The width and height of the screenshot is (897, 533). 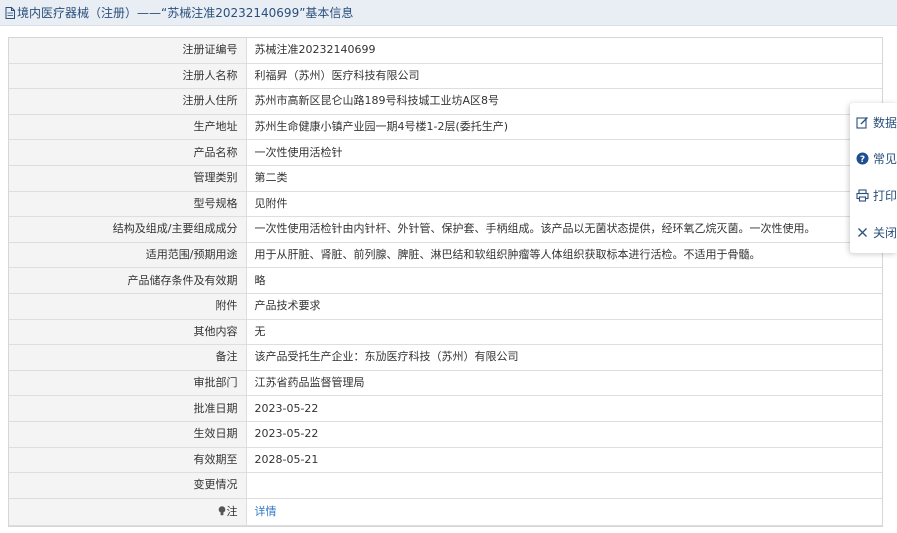 What do you see at coordinates (128, 204) in the screenshot?
I see `field-label: 型号规格` at bounding box center [128, 204].